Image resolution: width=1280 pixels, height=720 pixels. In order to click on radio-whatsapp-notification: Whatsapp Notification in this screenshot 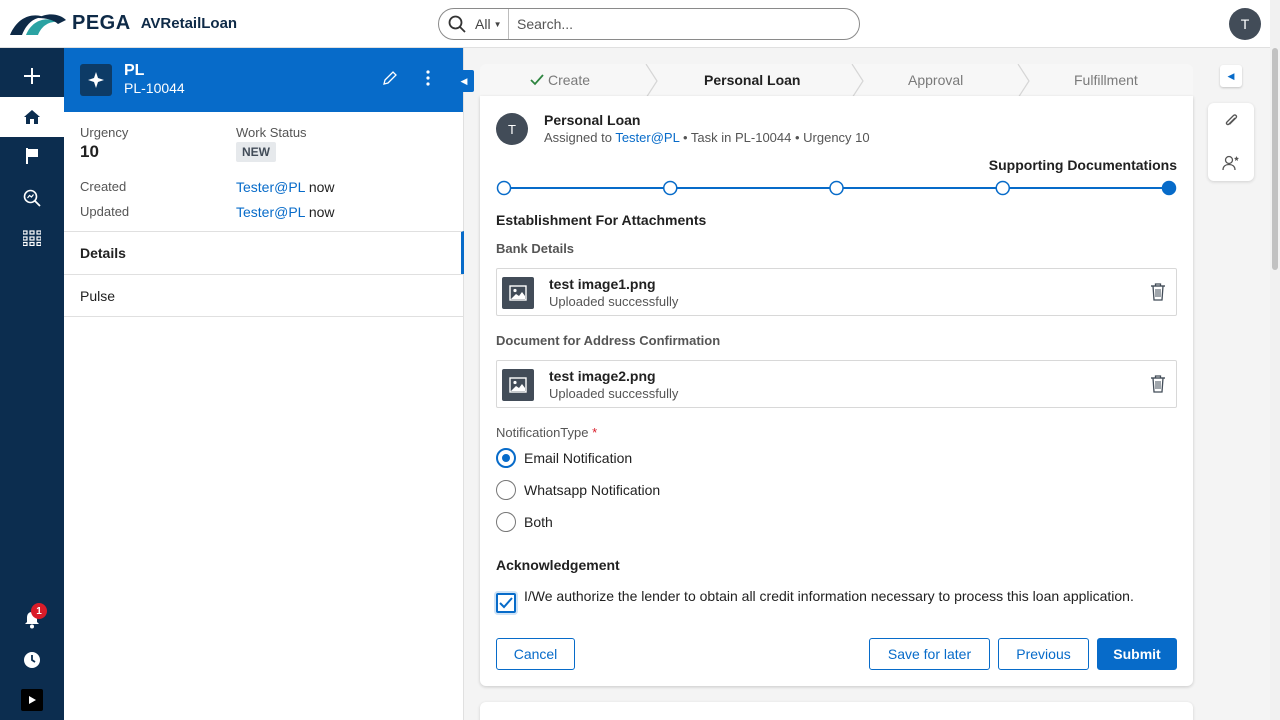, I will do `click(578, 490)`.